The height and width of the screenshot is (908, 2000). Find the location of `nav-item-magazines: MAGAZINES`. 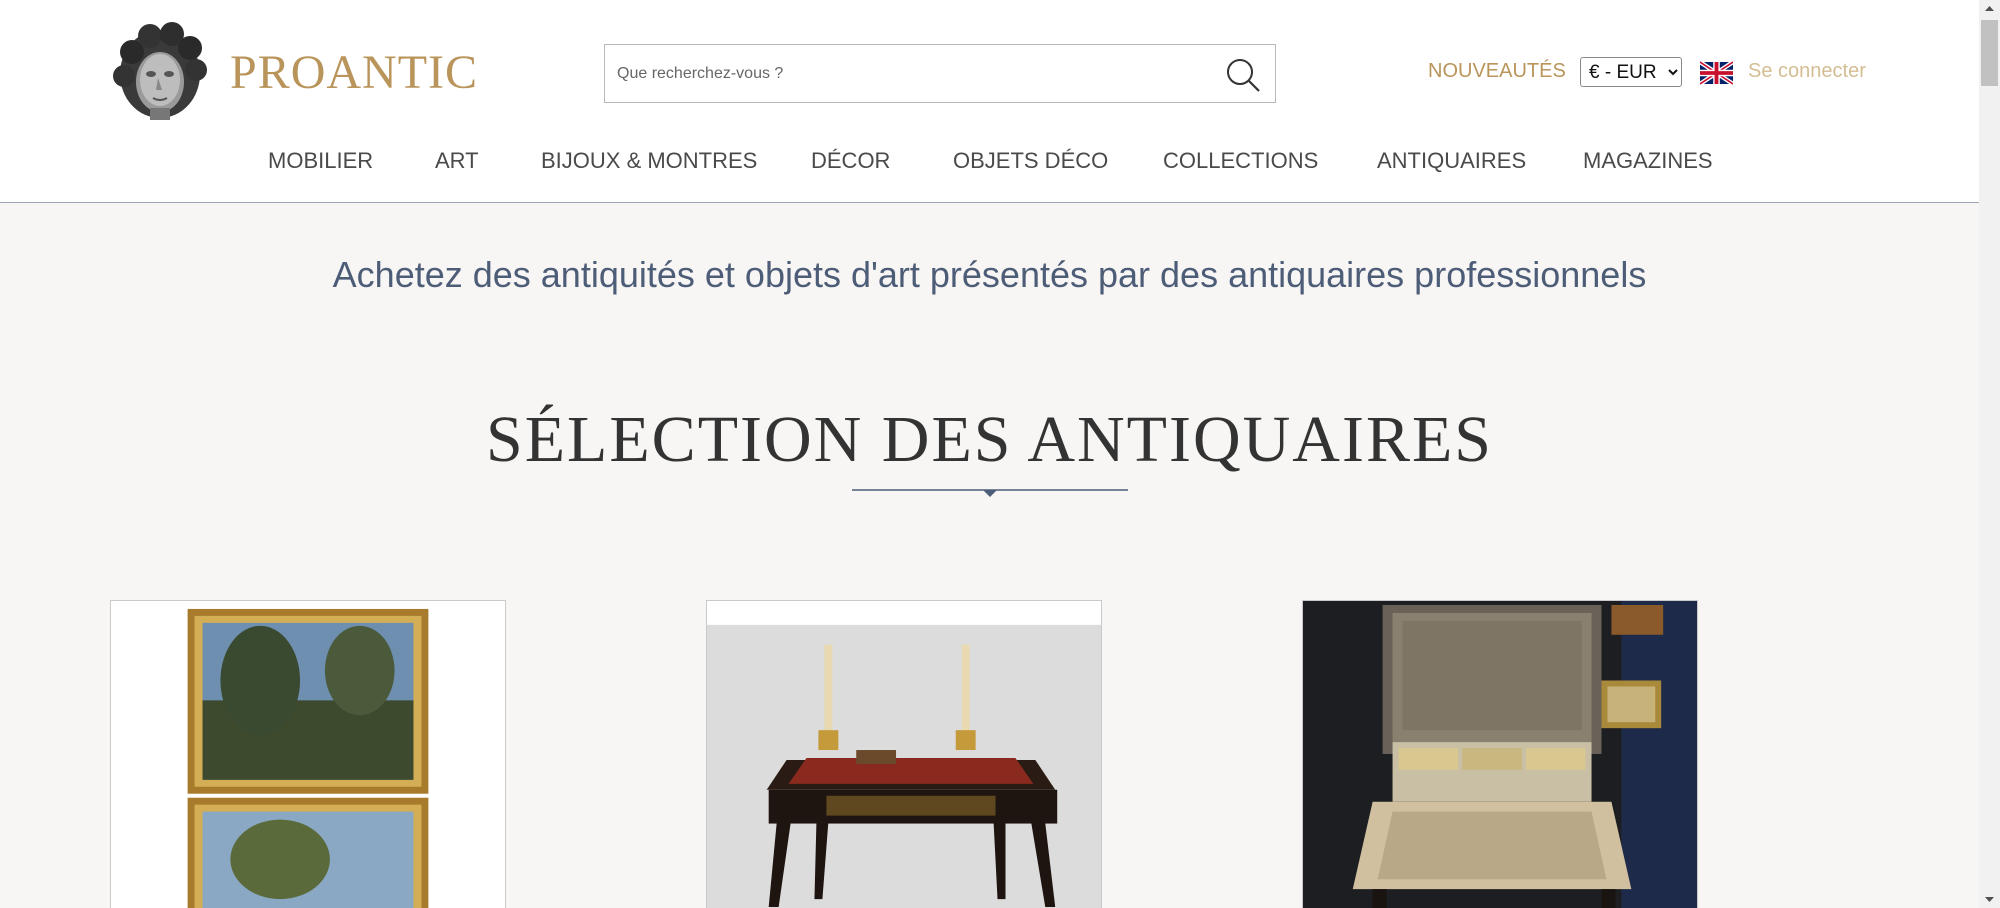

nav-item-magazines: MAGAZINES is located at coordinates (1648, 161).